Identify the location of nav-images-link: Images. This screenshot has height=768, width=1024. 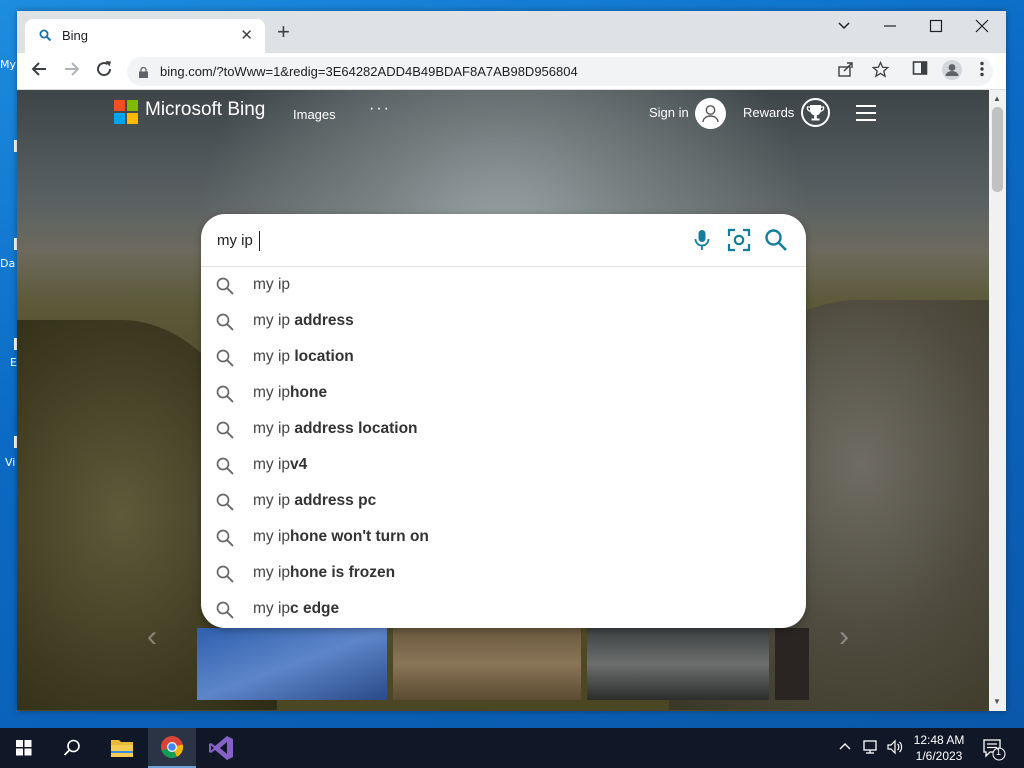
(314, 114).